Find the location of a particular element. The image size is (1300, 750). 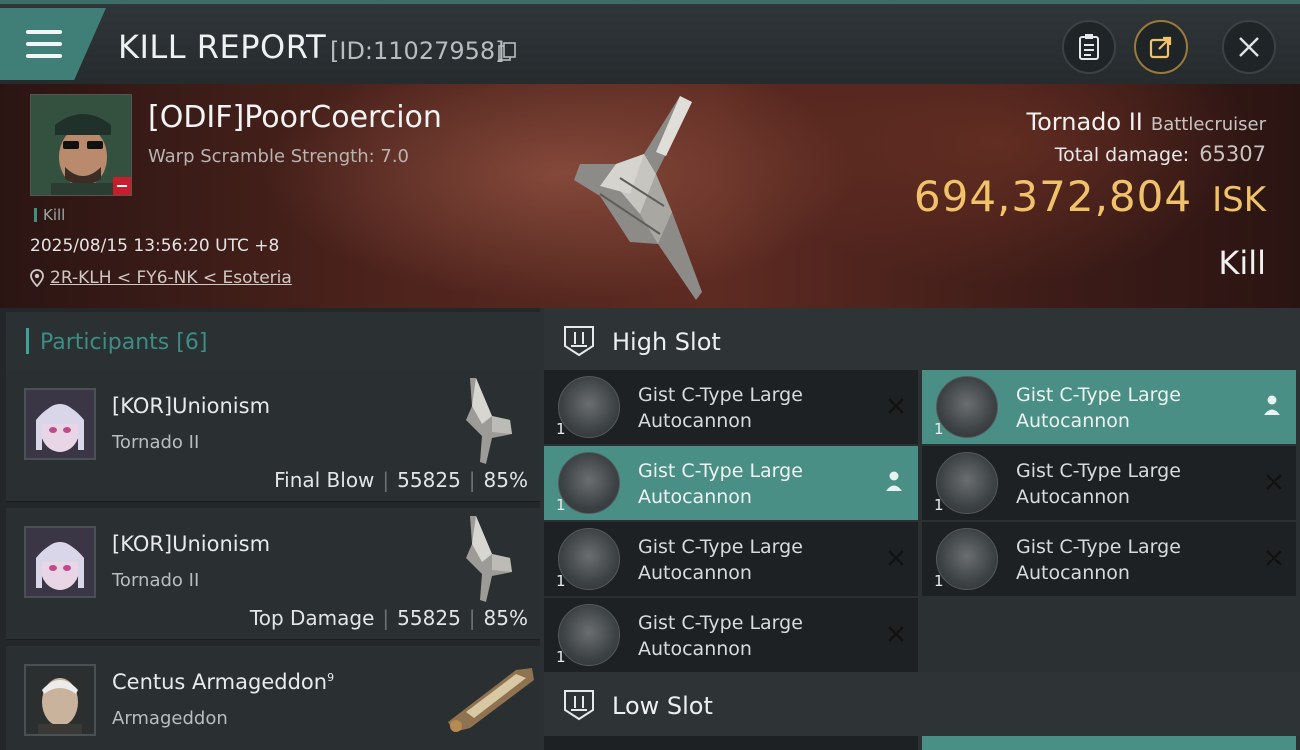

page-title: KILL REPORT is located at coordinates (222, 47).